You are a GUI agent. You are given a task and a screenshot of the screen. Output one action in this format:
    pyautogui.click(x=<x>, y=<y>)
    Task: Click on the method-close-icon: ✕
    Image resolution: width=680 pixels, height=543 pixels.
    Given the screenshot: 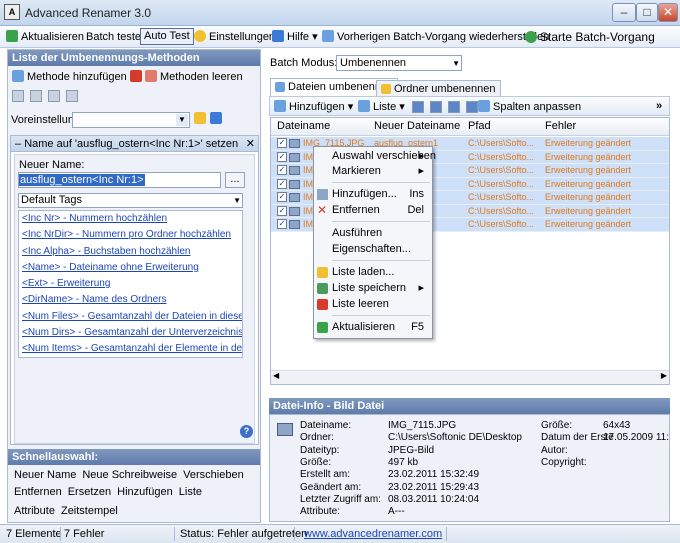 What is the action you would take?
    pyautogui.click(x=250, y=144)
    